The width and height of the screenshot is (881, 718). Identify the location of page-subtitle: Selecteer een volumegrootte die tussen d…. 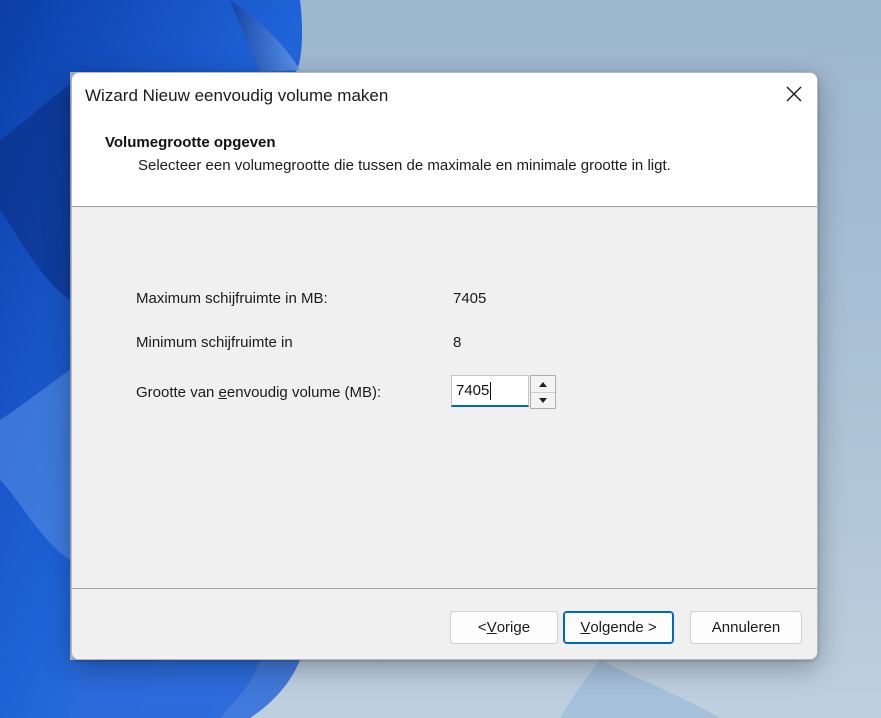
(404, 165).